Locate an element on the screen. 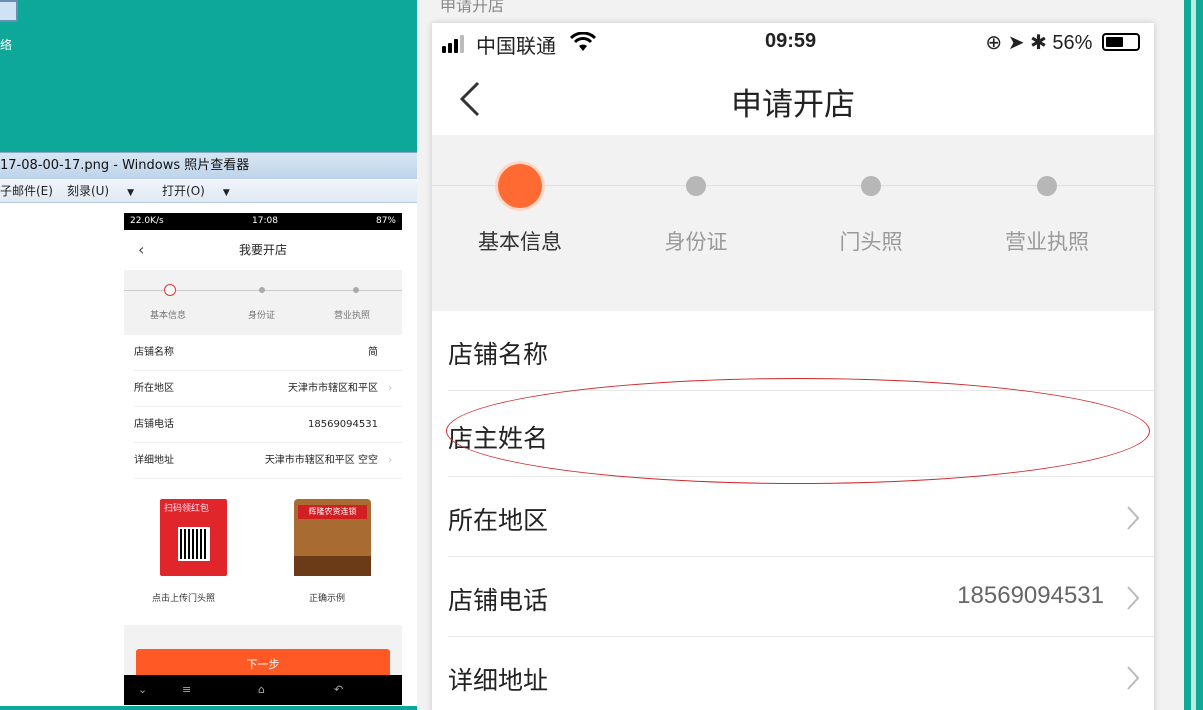 Image resolution: width=1203 pixels, height=710 pixels. mini-row-label: 所在地区 is located at coordinates (154, 388).